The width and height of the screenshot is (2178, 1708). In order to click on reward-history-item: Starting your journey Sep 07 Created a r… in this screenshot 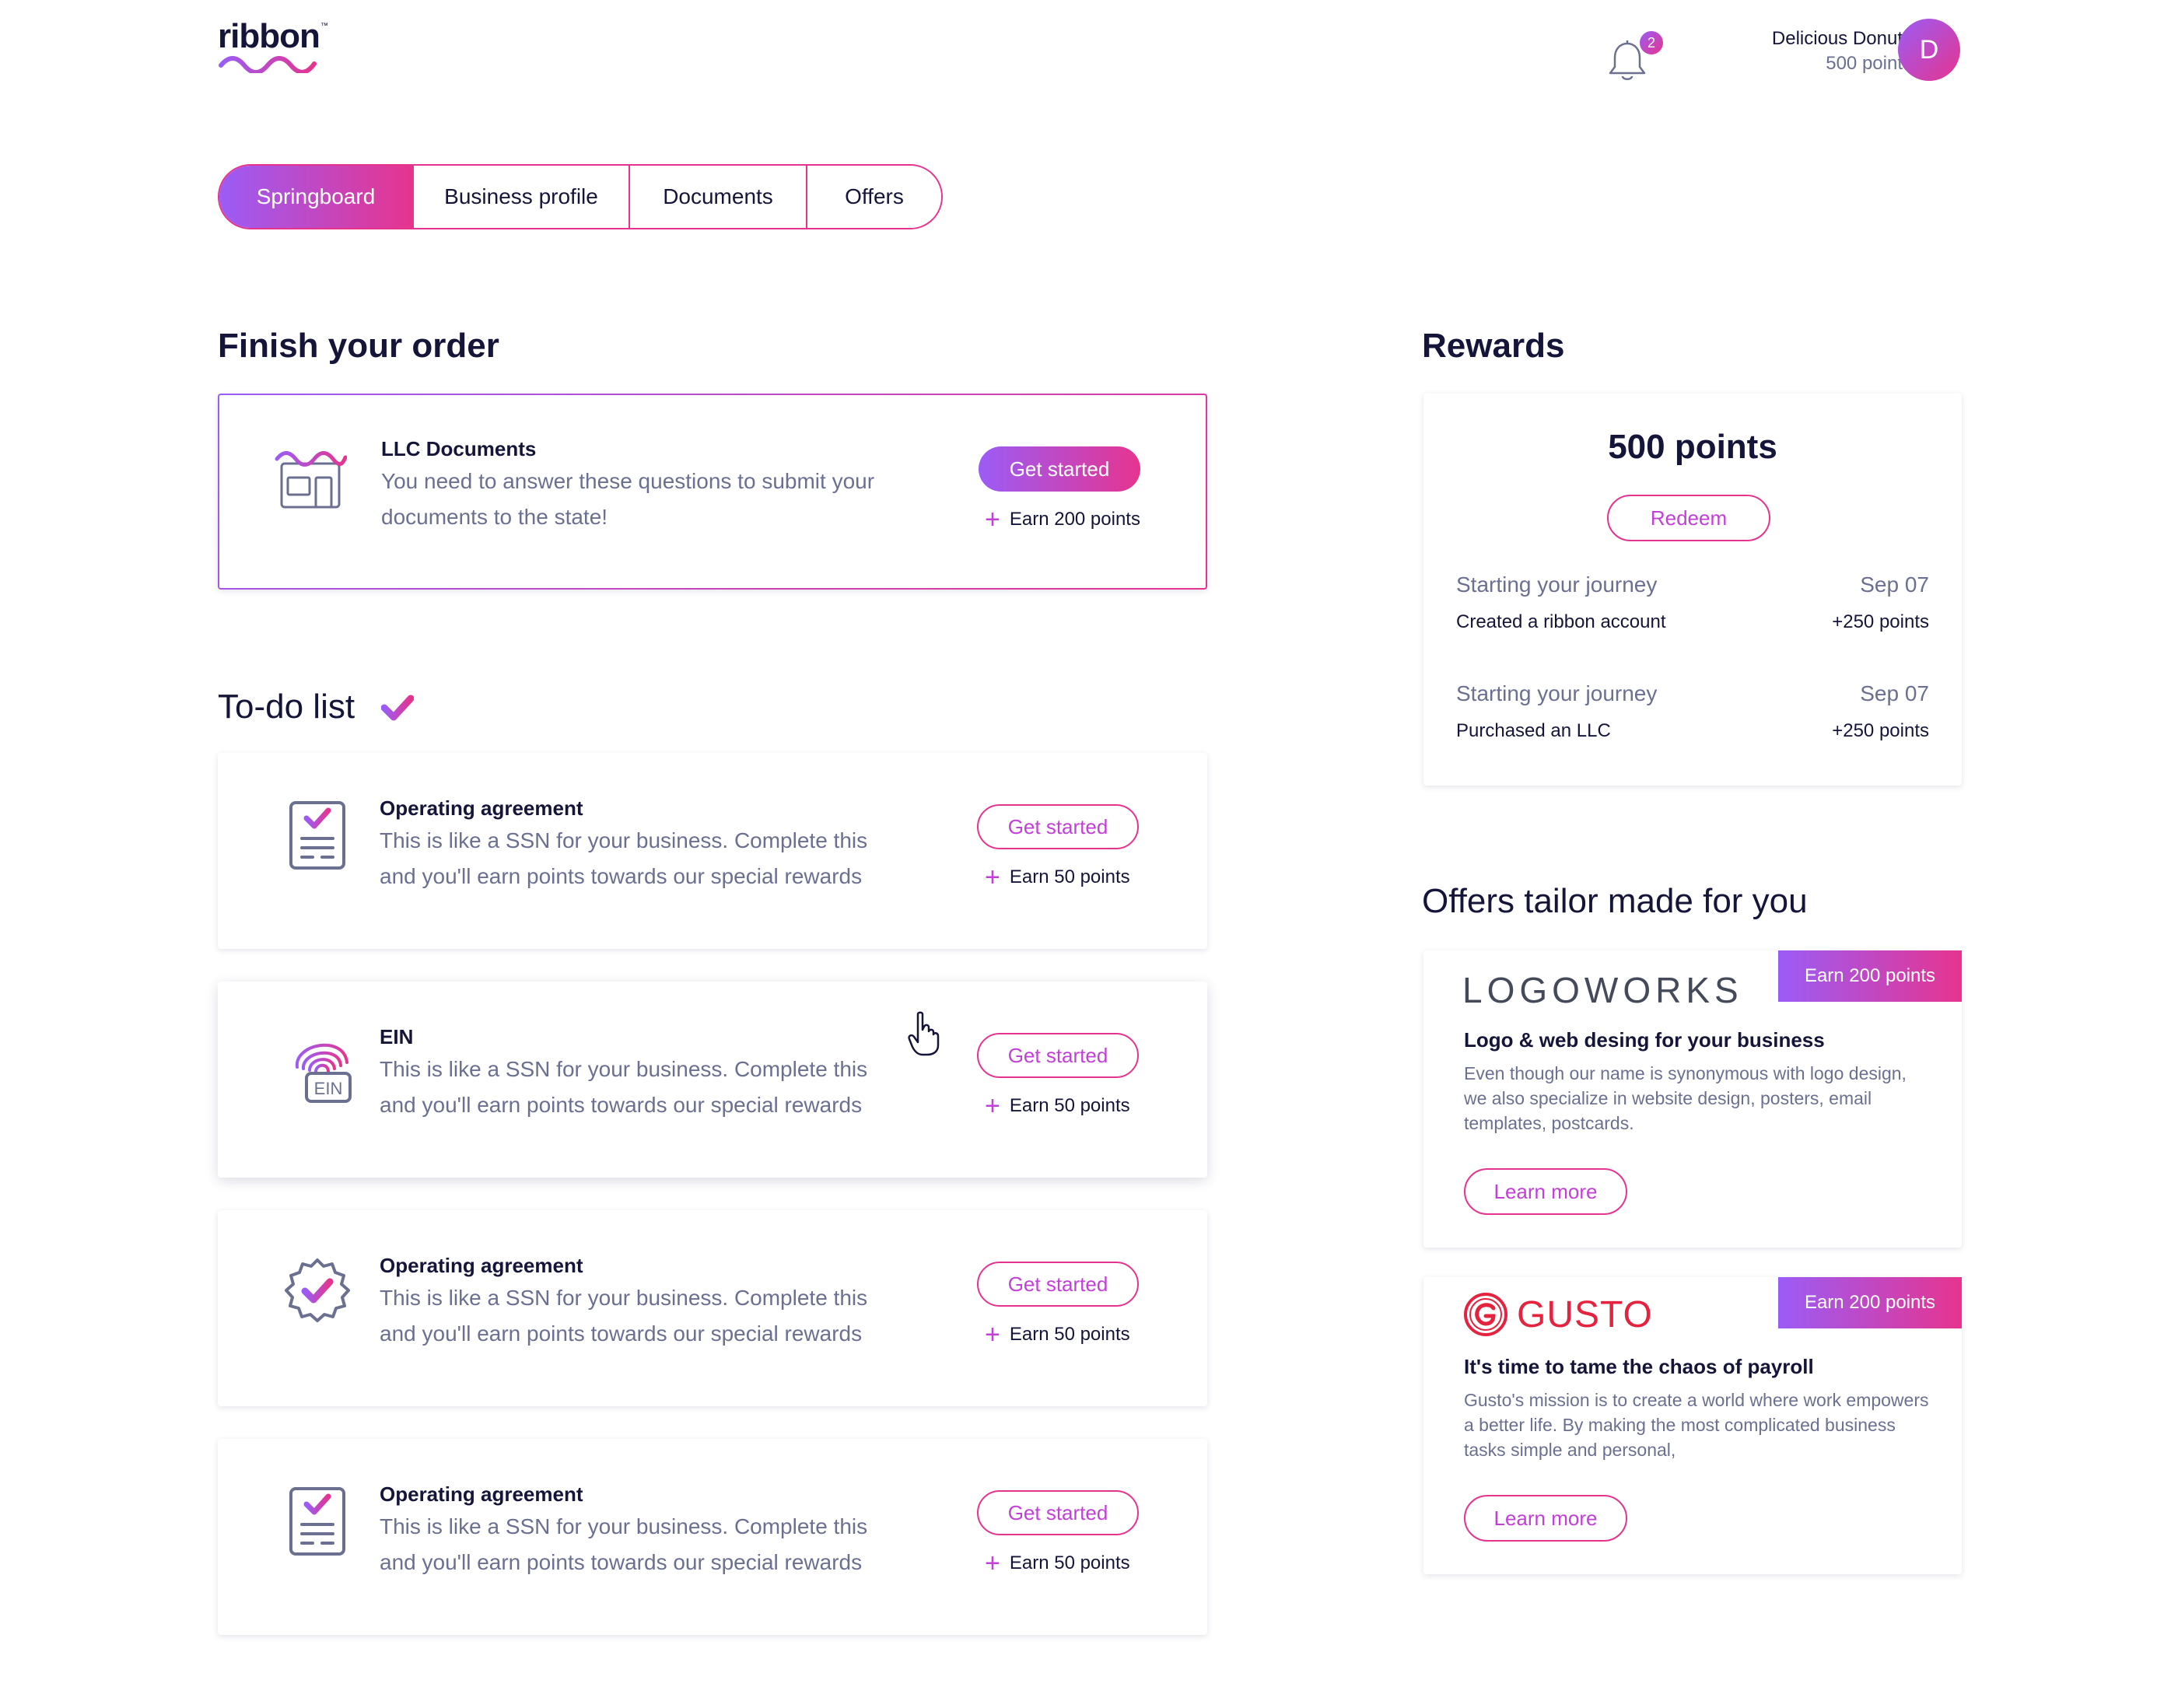, I will do `click(1692, 603)`.